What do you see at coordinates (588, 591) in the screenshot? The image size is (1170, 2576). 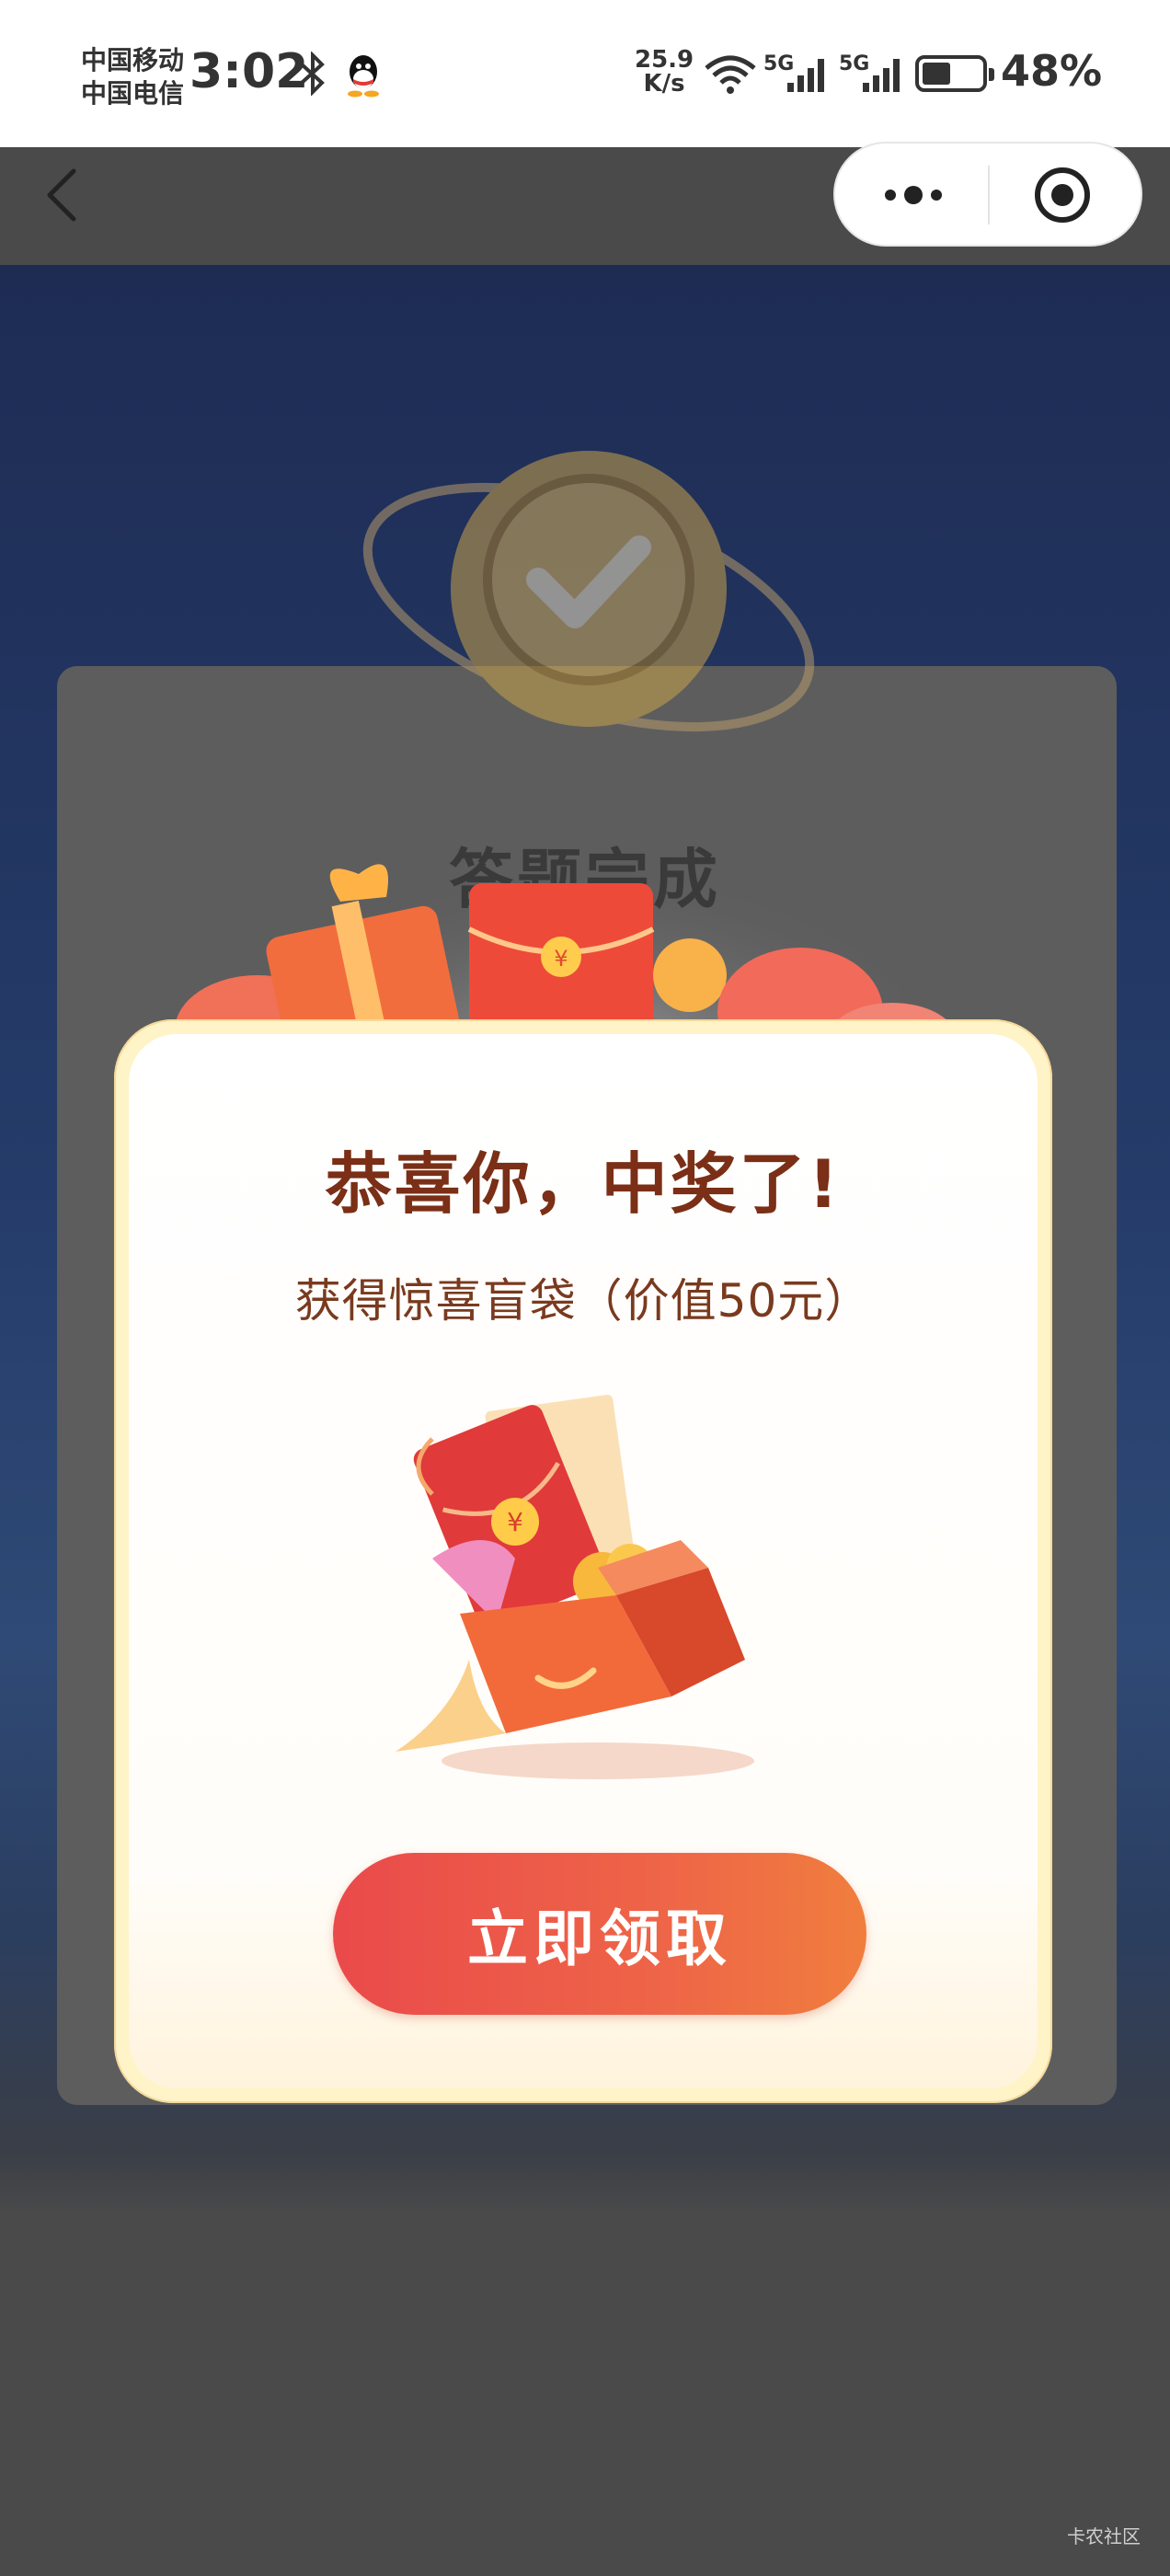 I see `coin-check-icon` at bounding box center [588, 591].